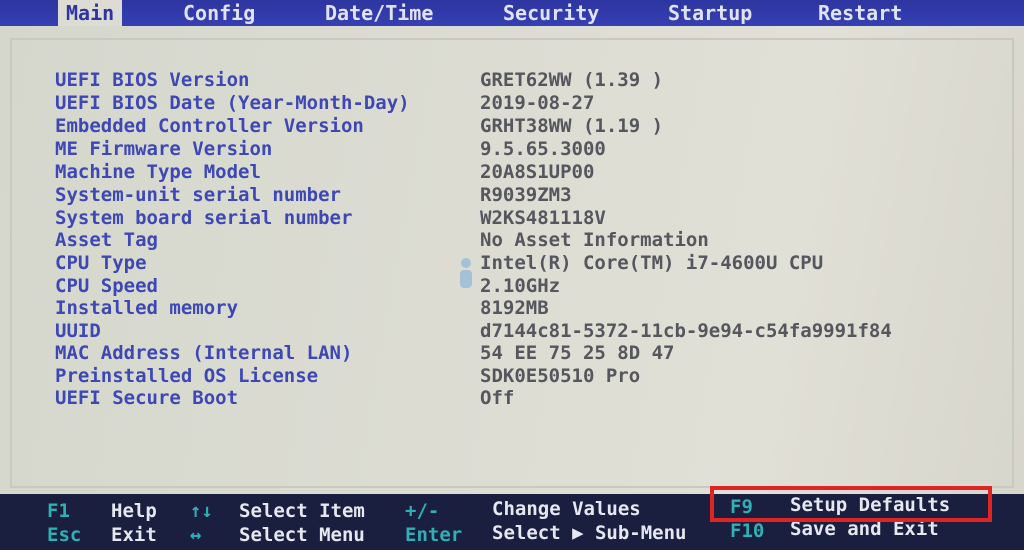 This screenshot has height=550, width=1024. Describe the element at coordinates (78, 331) in the screenshot. I see `info-label: UUID` at that location.